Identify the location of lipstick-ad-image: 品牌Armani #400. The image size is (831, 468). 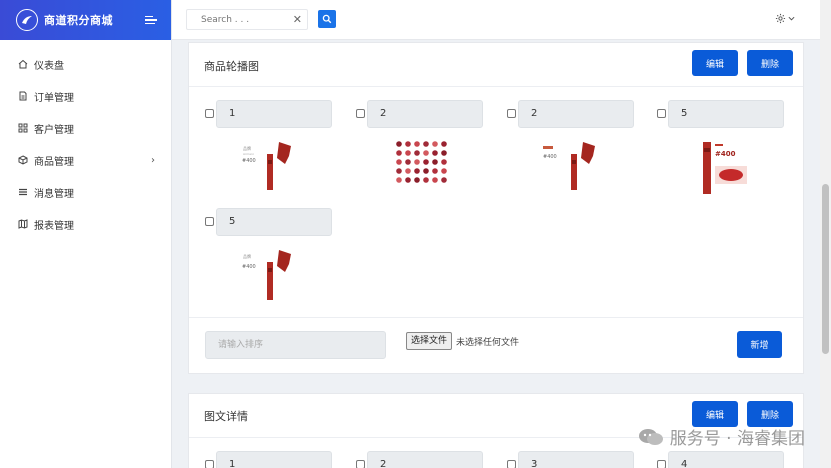
(266, 166).